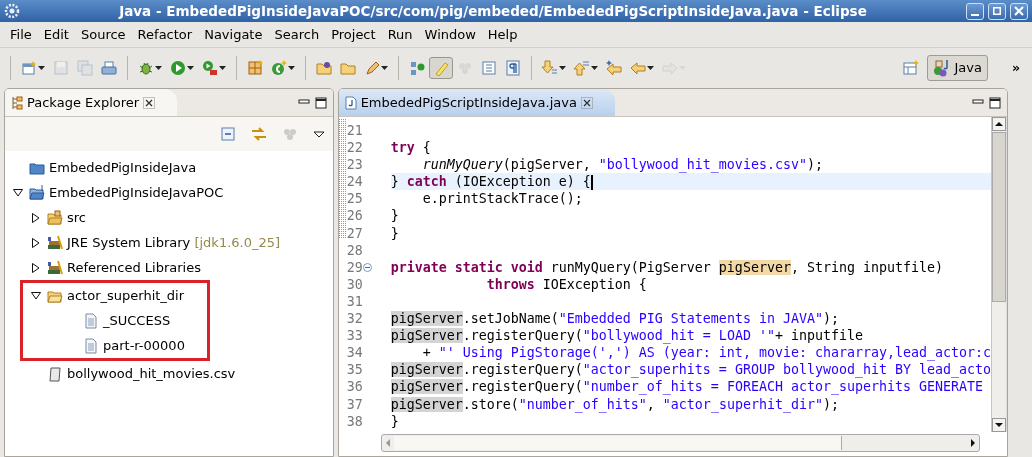 The width and height of the screenshot is (1032, 457). Describe the element at coordinates (354, 131) in the screenshot. I see `line-number: 21` at that location.